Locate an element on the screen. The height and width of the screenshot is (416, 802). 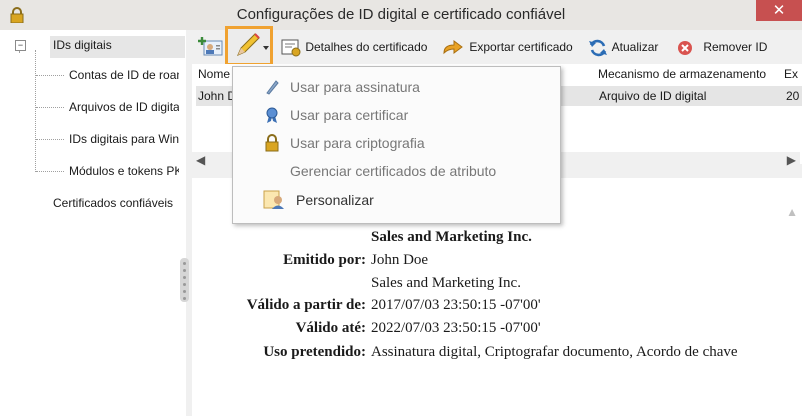
export-certificate-button: Exportar certificado is located at coordinates (507, 47).